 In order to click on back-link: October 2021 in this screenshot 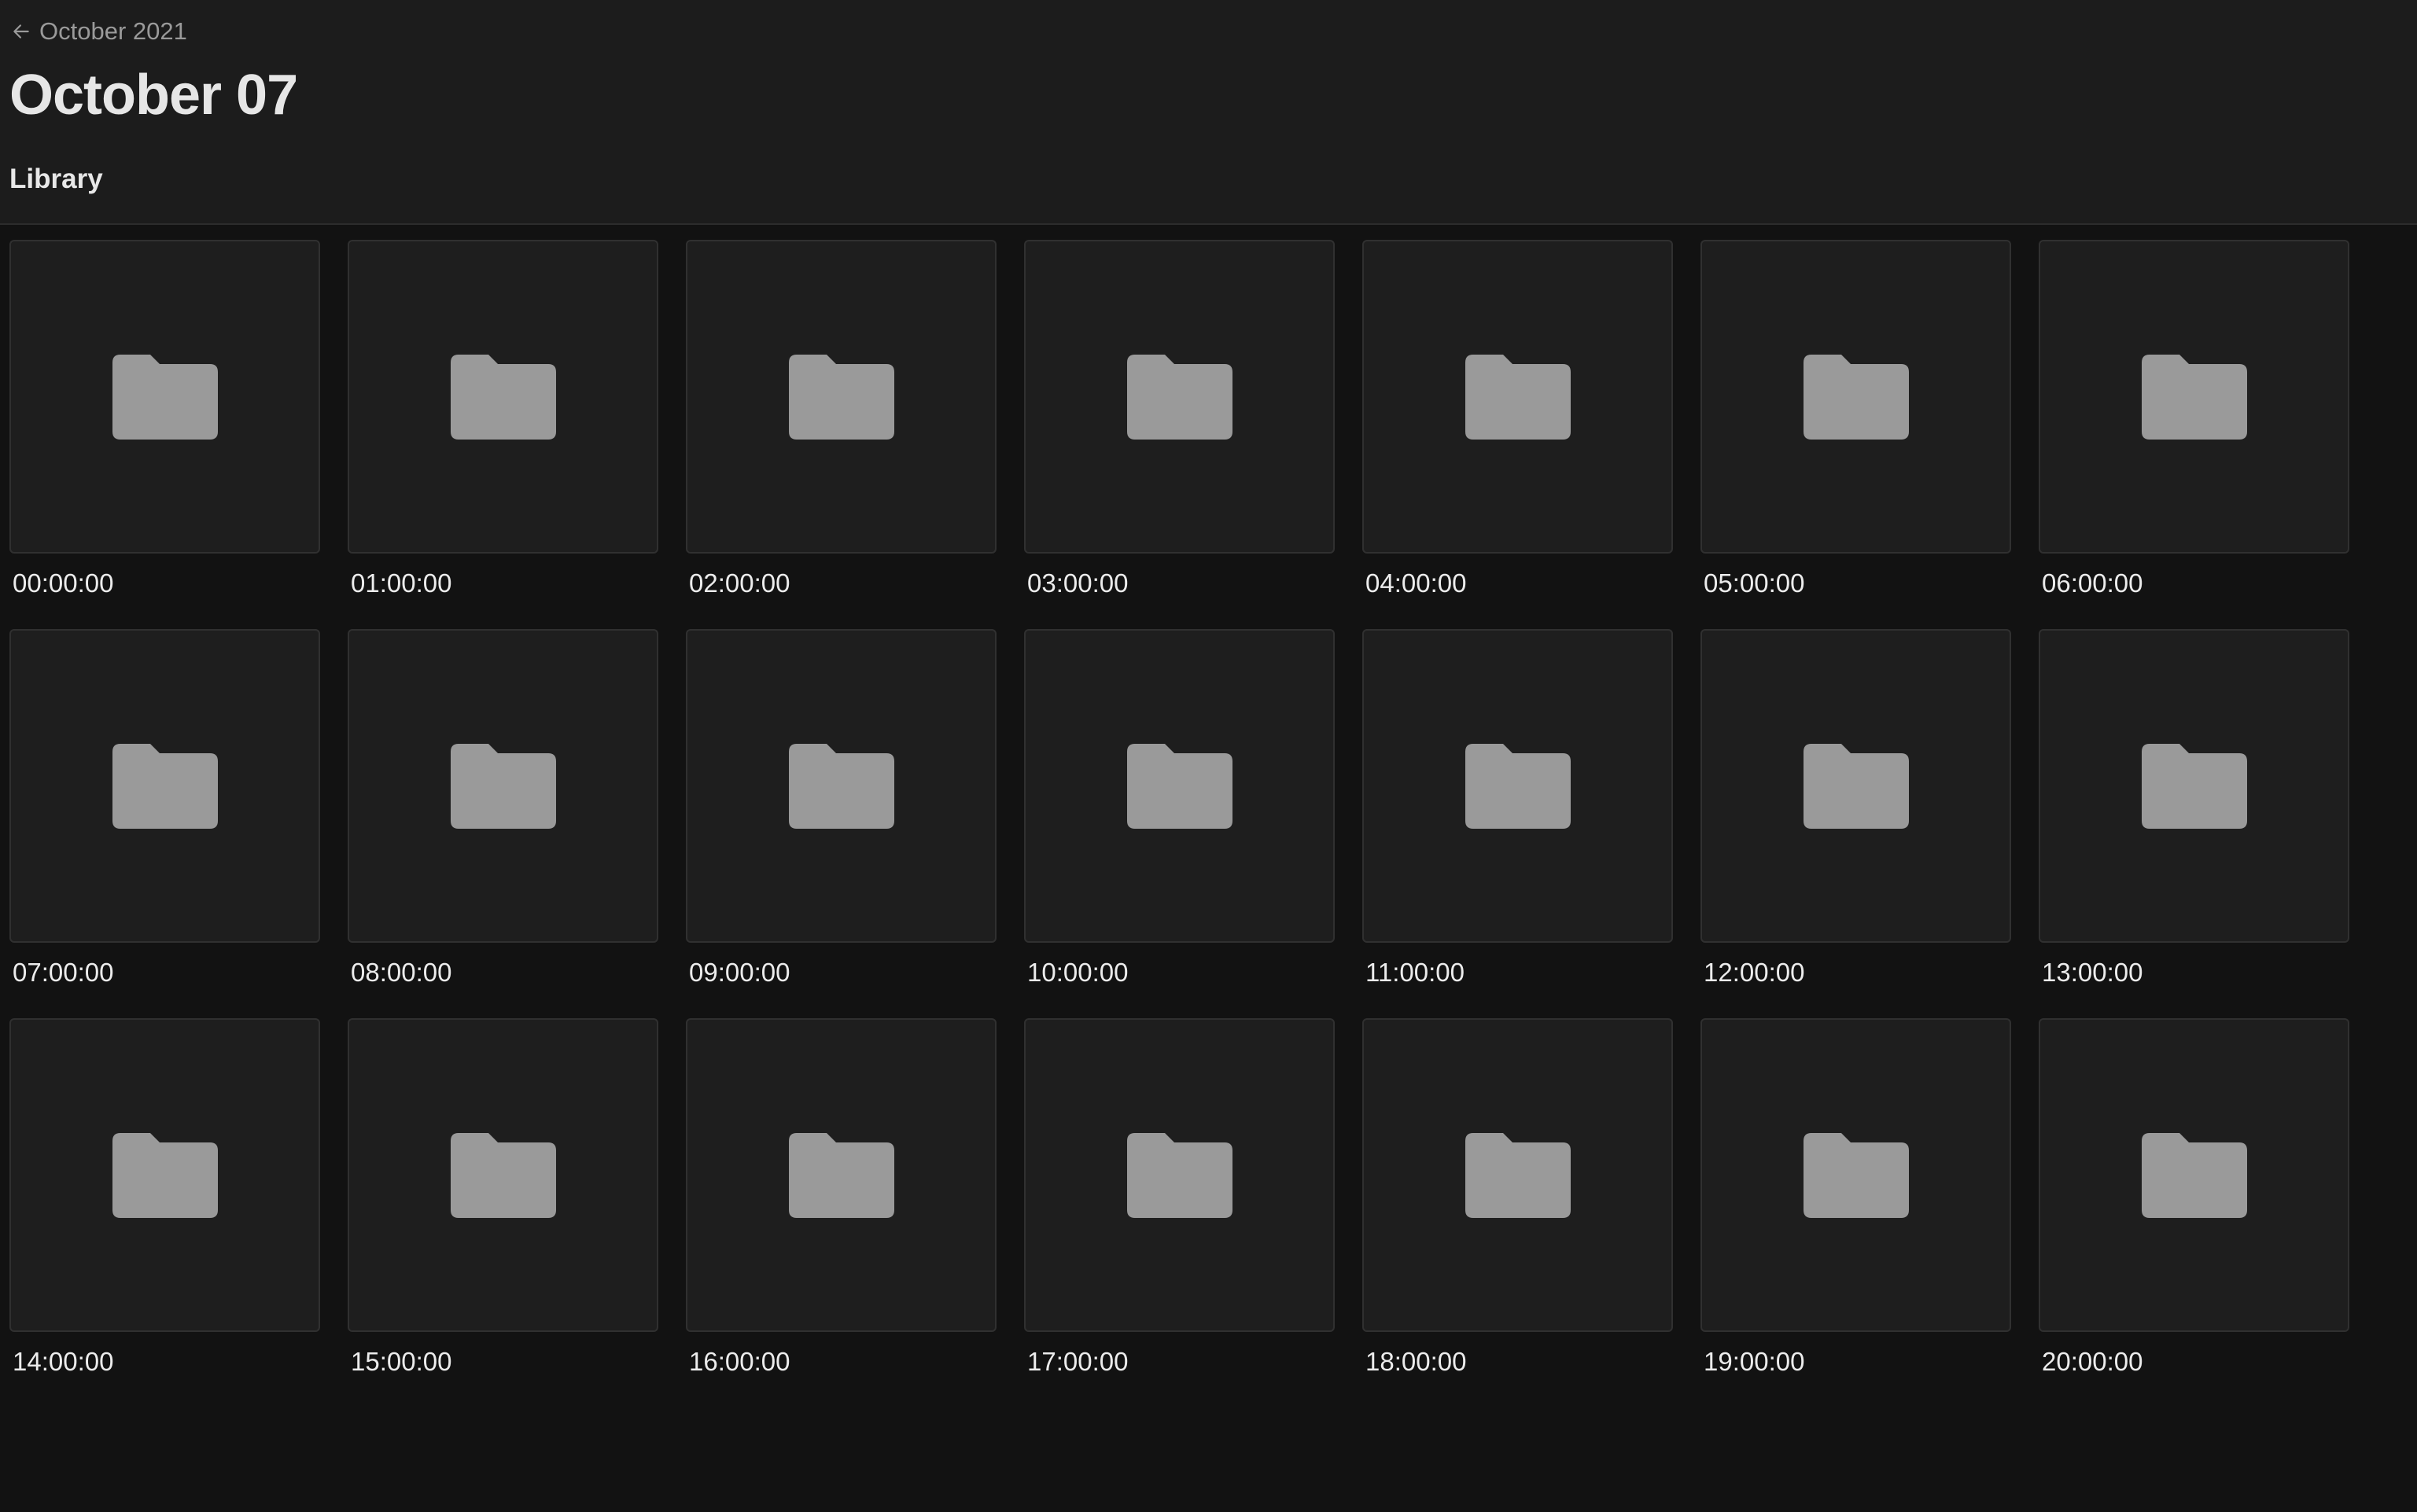, I will do `click(99, 31)`.